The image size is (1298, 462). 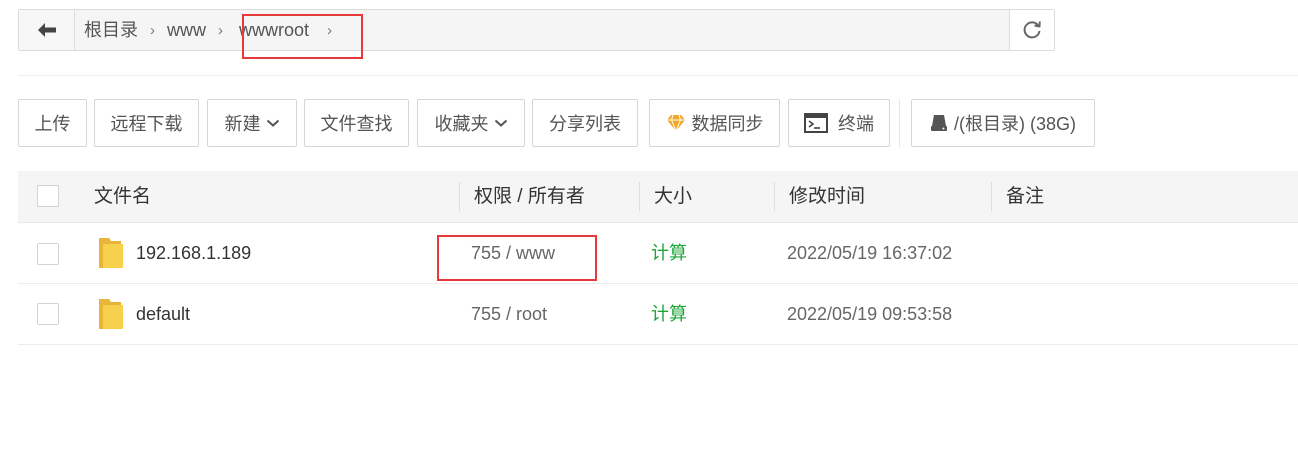 I want to click on favorites-dropdown-button: 收藏夹, so click(x=471, y=123).